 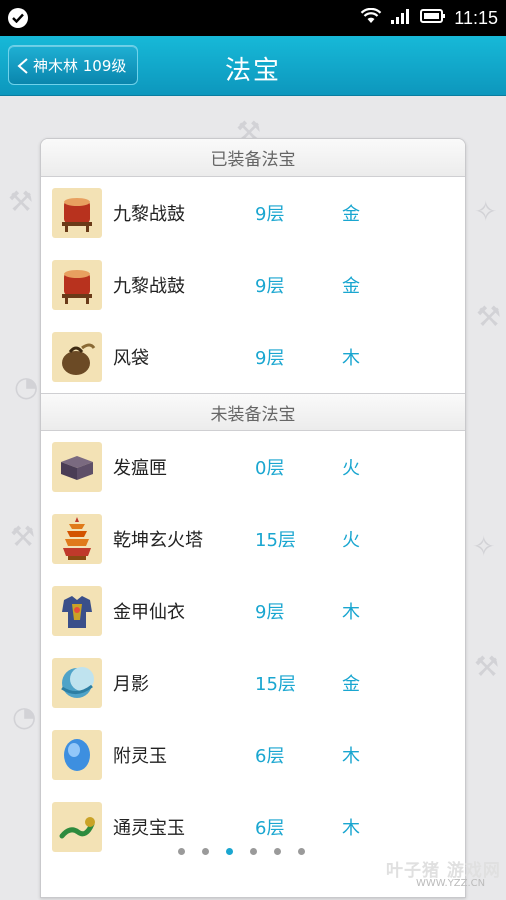 What do you see at coordinates (140, 756) in the screenshot?
I see `item-name: 附灵玉` at bounding box center [140, 756].